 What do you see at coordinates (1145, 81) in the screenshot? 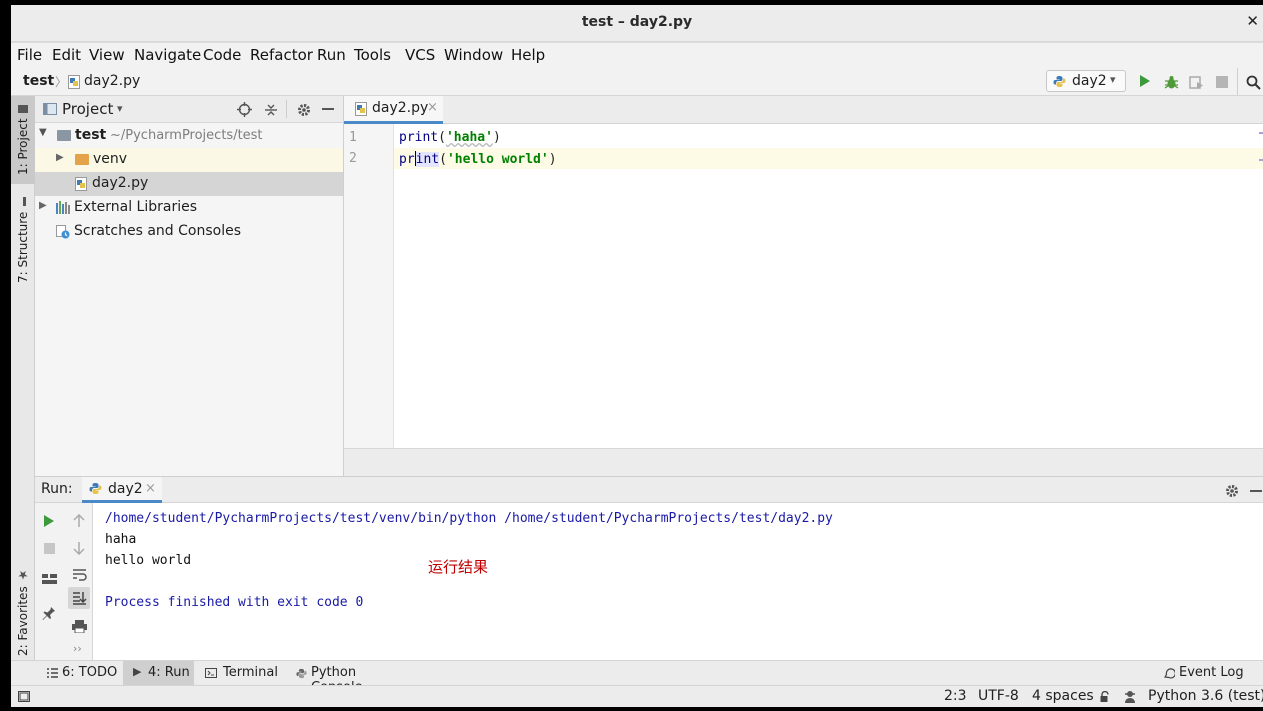
I see `run-icon` at bounding box center [1145, 81].